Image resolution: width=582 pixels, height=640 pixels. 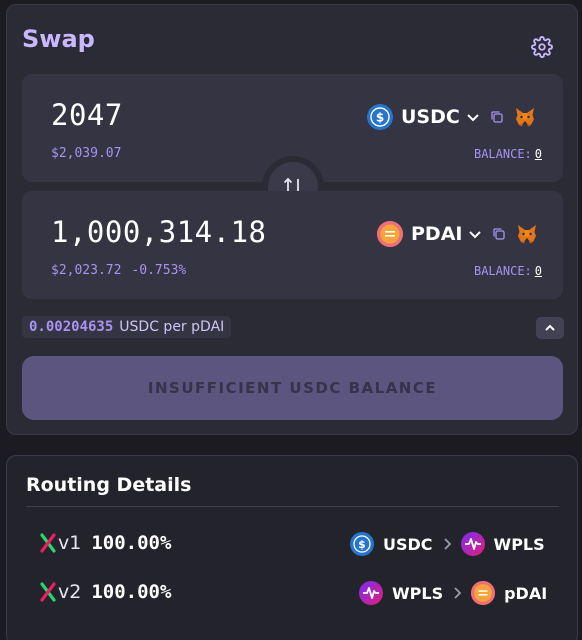 What do you see at coordinates (70, 592) in the screenshot?
I see `route-version-label: v2` at bounding box center [70, 592].